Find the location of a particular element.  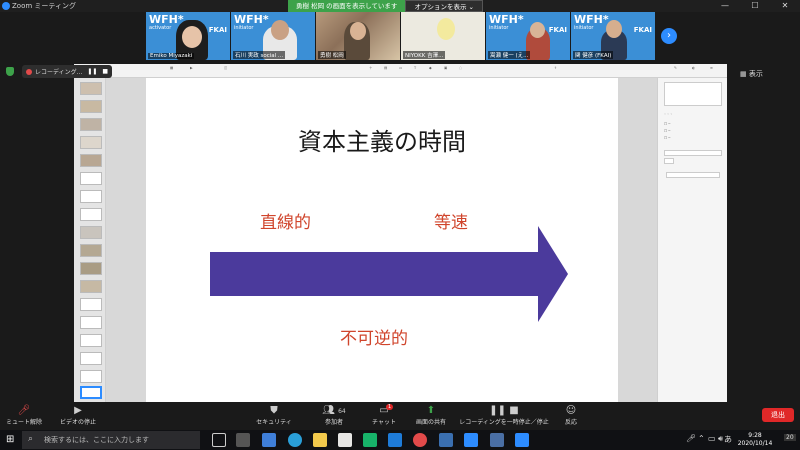

chrome-icon is located at coordinates (420, 440).